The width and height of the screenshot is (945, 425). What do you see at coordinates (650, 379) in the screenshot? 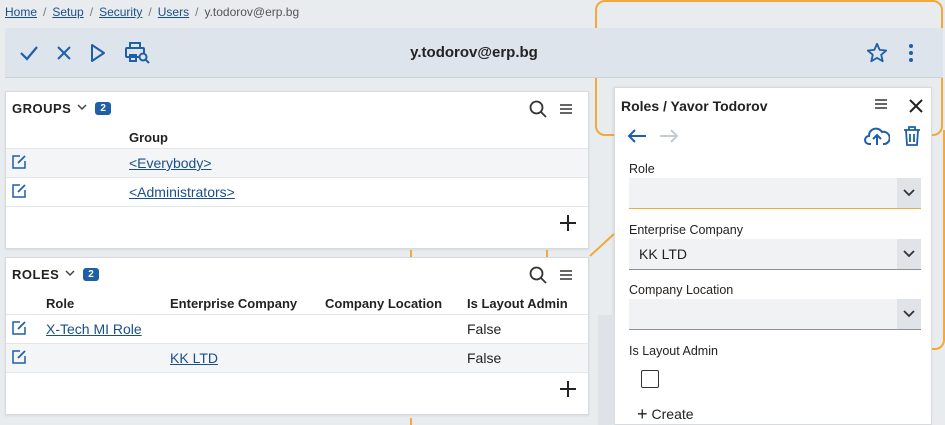
I see `is-layout-admin-checkbox` at bounding box center [650, 379].